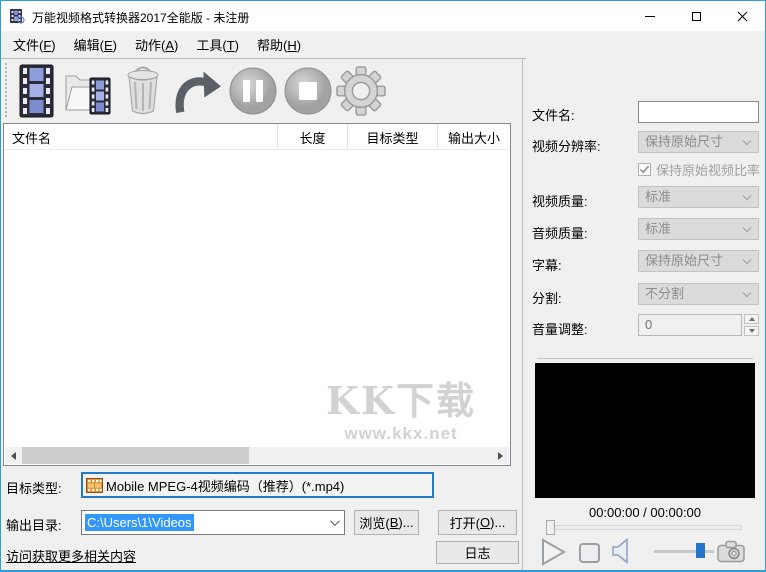  I want to click on video-quality-dropdown: 标准, so click(698, 197).